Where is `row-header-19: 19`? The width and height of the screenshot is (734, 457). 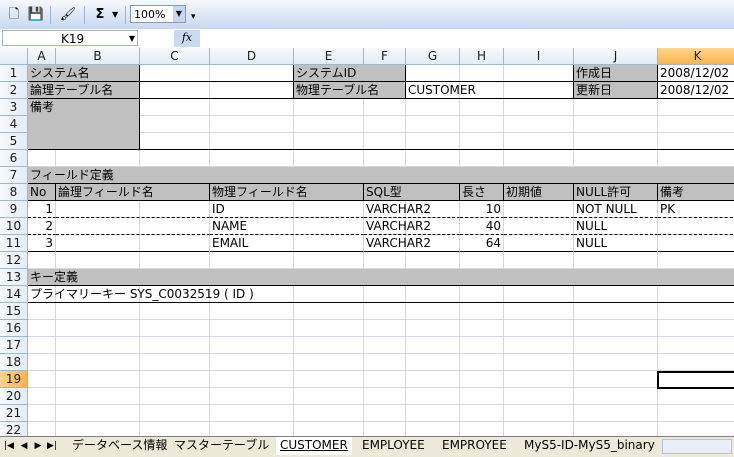 row-header-19: 19 is located at coordinates (14, 379).